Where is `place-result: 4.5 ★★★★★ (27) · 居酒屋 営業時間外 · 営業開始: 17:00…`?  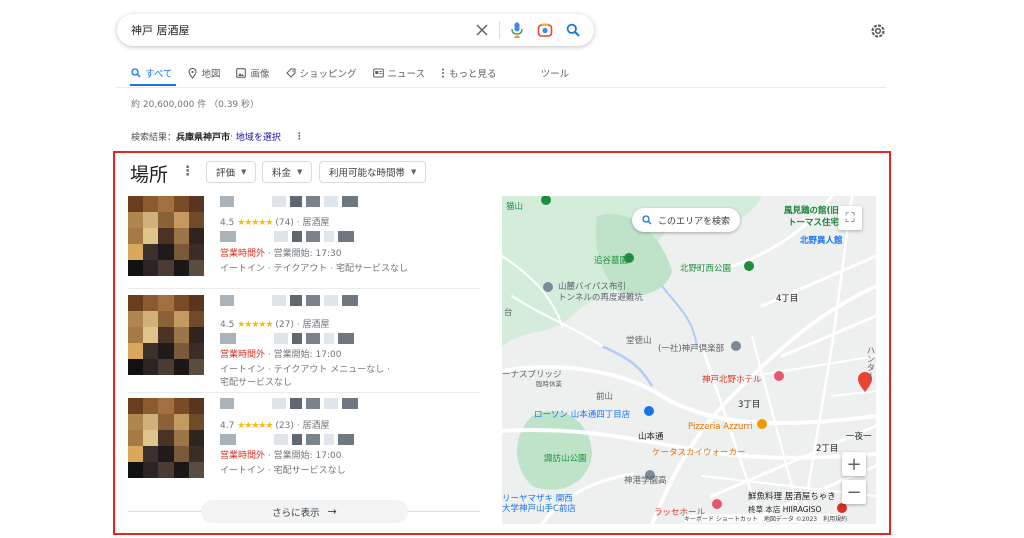
place-result: 4.5 ★★★★★ (27) · 居酒屋 営業時間外 · 営業開始: 17:00… is located at coordinates (304, 343).